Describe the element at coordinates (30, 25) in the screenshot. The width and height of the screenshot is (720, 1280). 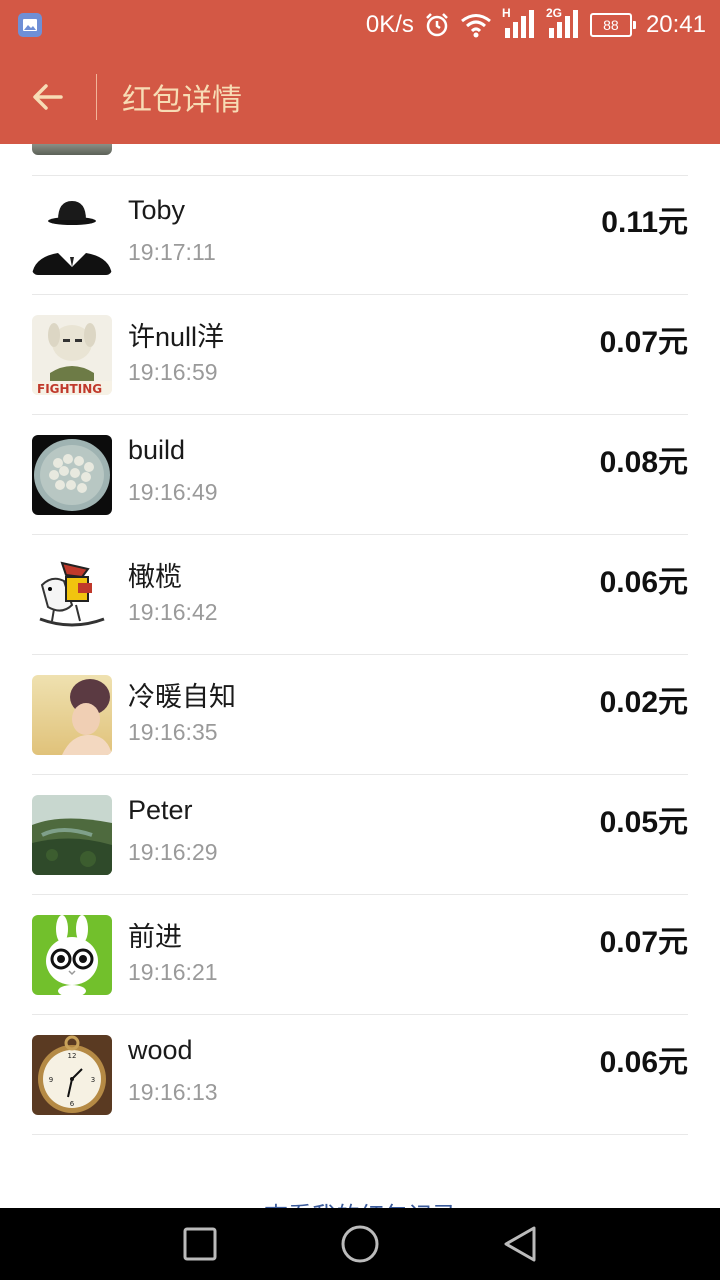
I see `gallery-notification-icon` at that location.